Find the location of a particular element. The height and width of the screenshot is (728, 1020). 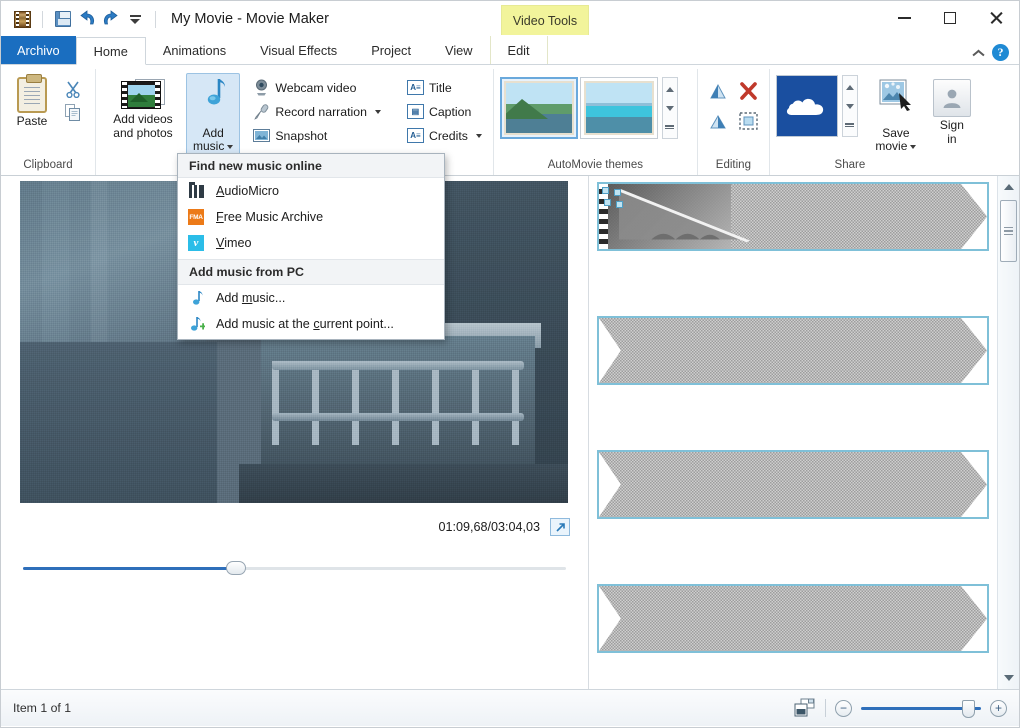

expand-arrow-icon is located at coordinates (560, 527).